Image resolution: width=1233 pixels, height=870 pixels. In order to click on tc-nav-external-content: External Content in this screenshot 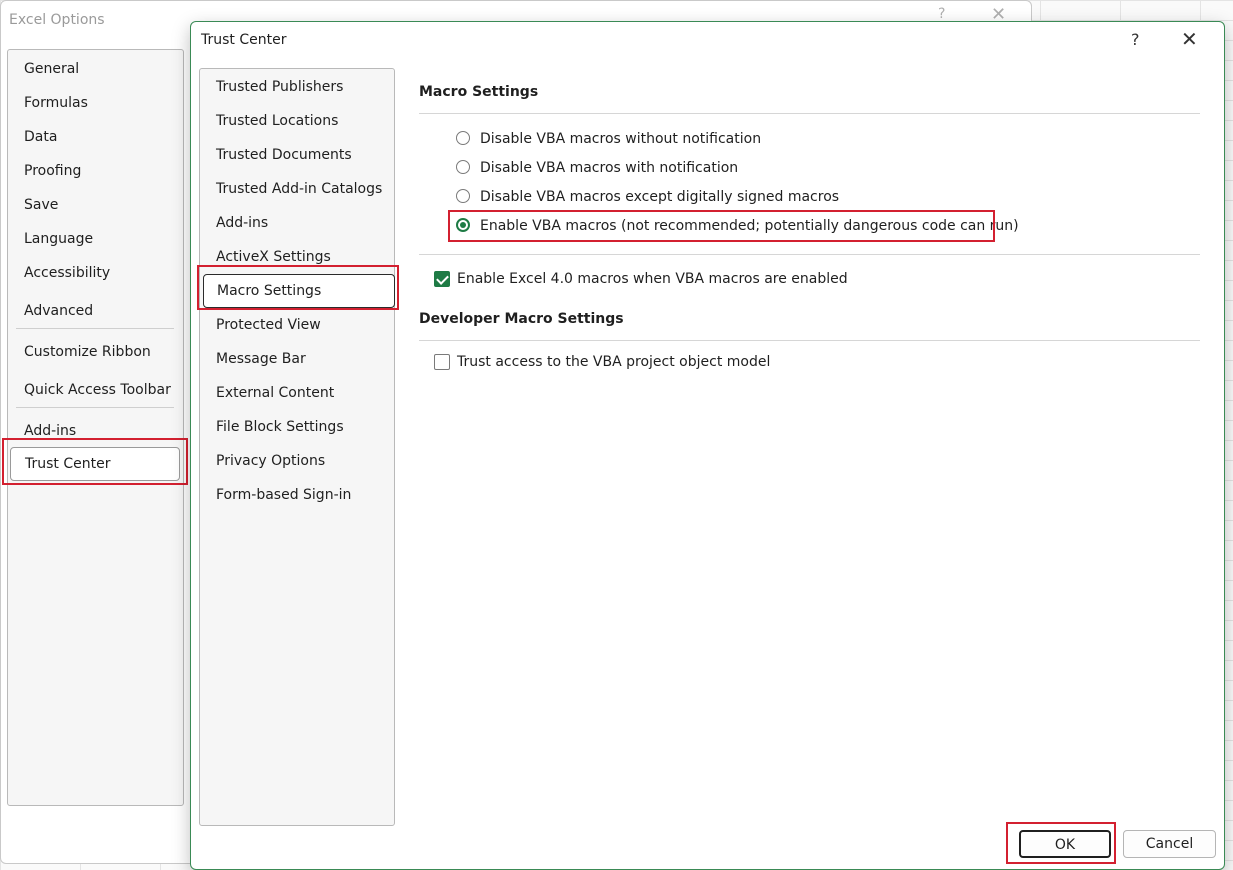, I will do `click(275, 393)`.